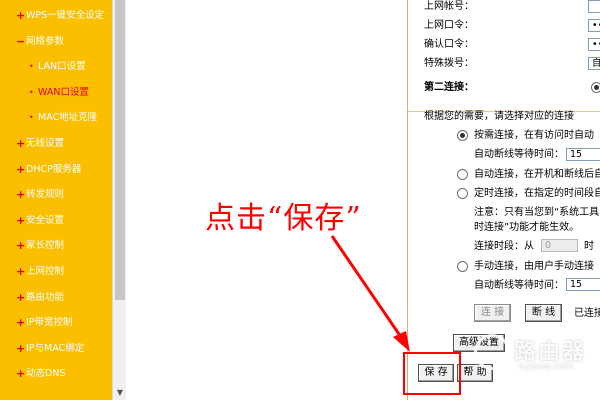 This screenshot has width=600, height=400. I want to click on sidebar-item-label: WAN口设置, so click(63, 92).